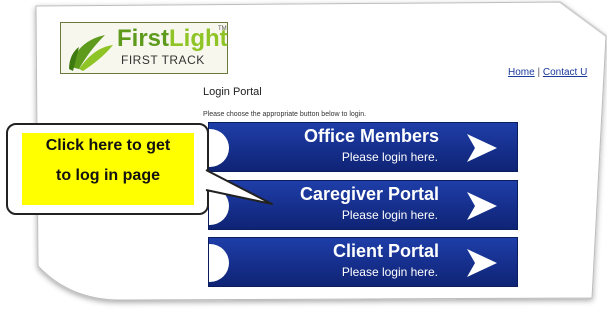  Describe the element at coordinates (369, 194) in the screenshot. I see `button-title: Caregiver Portal` at that location.